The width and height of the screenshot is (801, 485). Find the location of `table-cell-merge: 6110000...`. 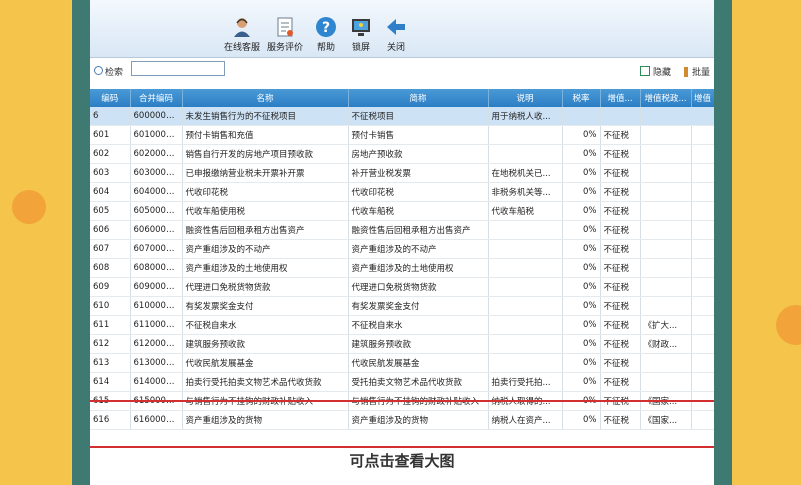

table-cell-merge: 6110000... is located at coordinates (156, 325).